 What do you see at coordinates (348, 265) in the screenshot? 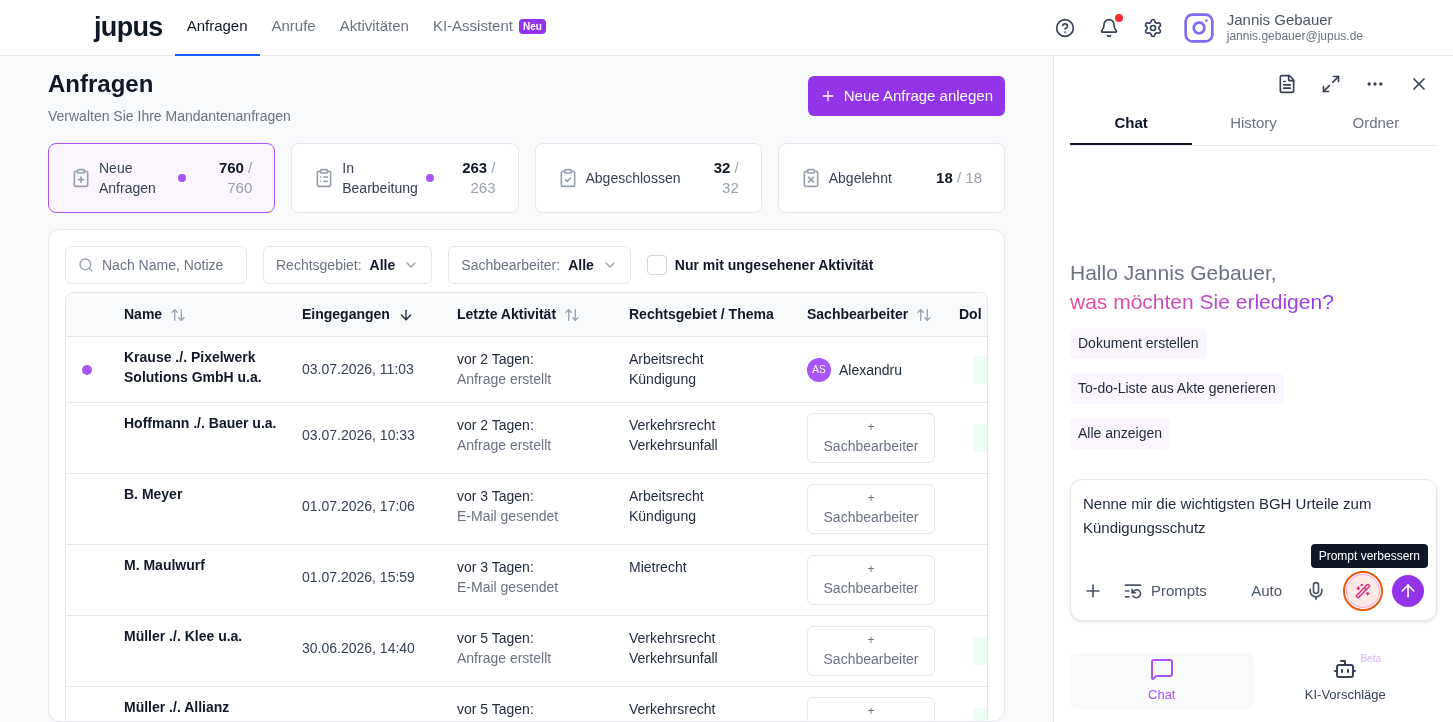
I see `filter-dropdown: Rechtsgebiet: Alle` at bounding box center [348, 265].